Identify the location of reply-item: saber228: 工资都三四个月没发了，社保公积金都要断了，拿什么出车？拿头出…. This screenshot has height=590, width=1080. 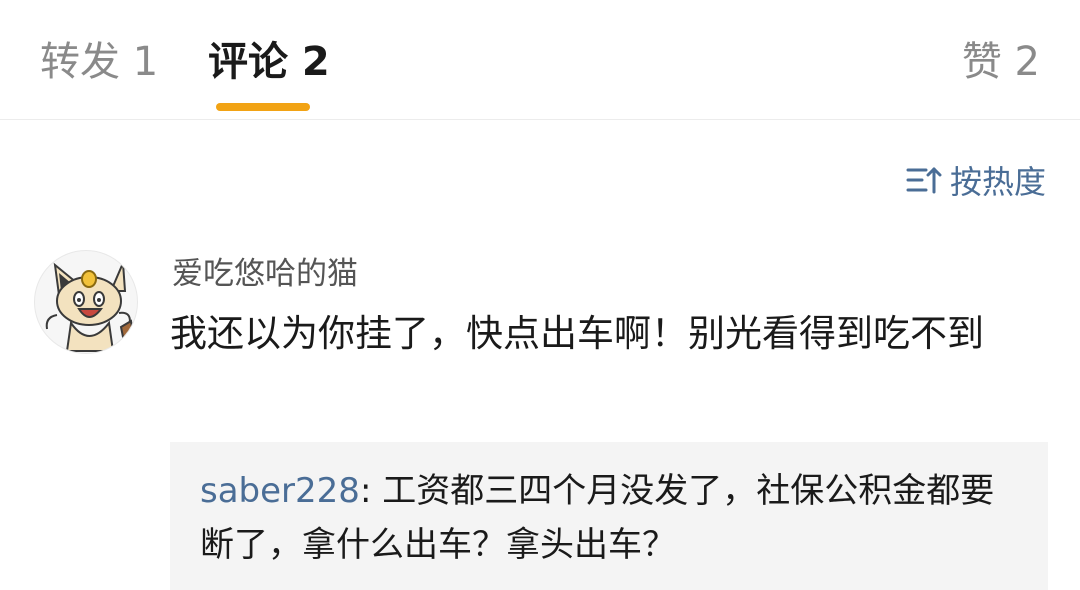
(609, 518).